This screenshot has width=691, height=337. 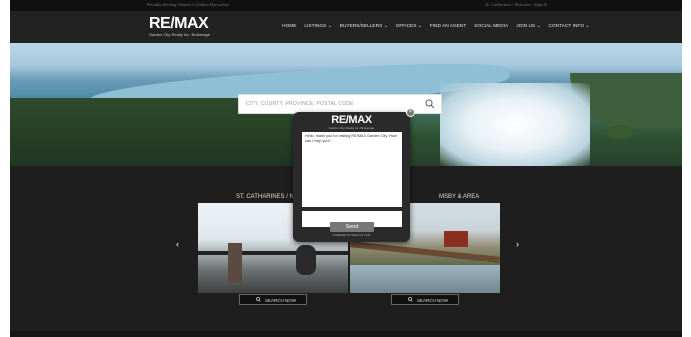 I want to click on photo-post, so click(x=235, y=263).